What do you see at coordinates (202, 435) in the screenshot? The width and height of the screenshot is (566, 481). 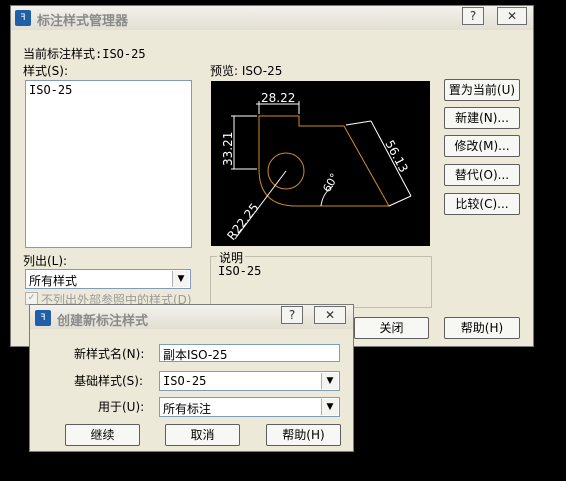 I see `cancel-button: 取消` at bounding box center [202, 435].